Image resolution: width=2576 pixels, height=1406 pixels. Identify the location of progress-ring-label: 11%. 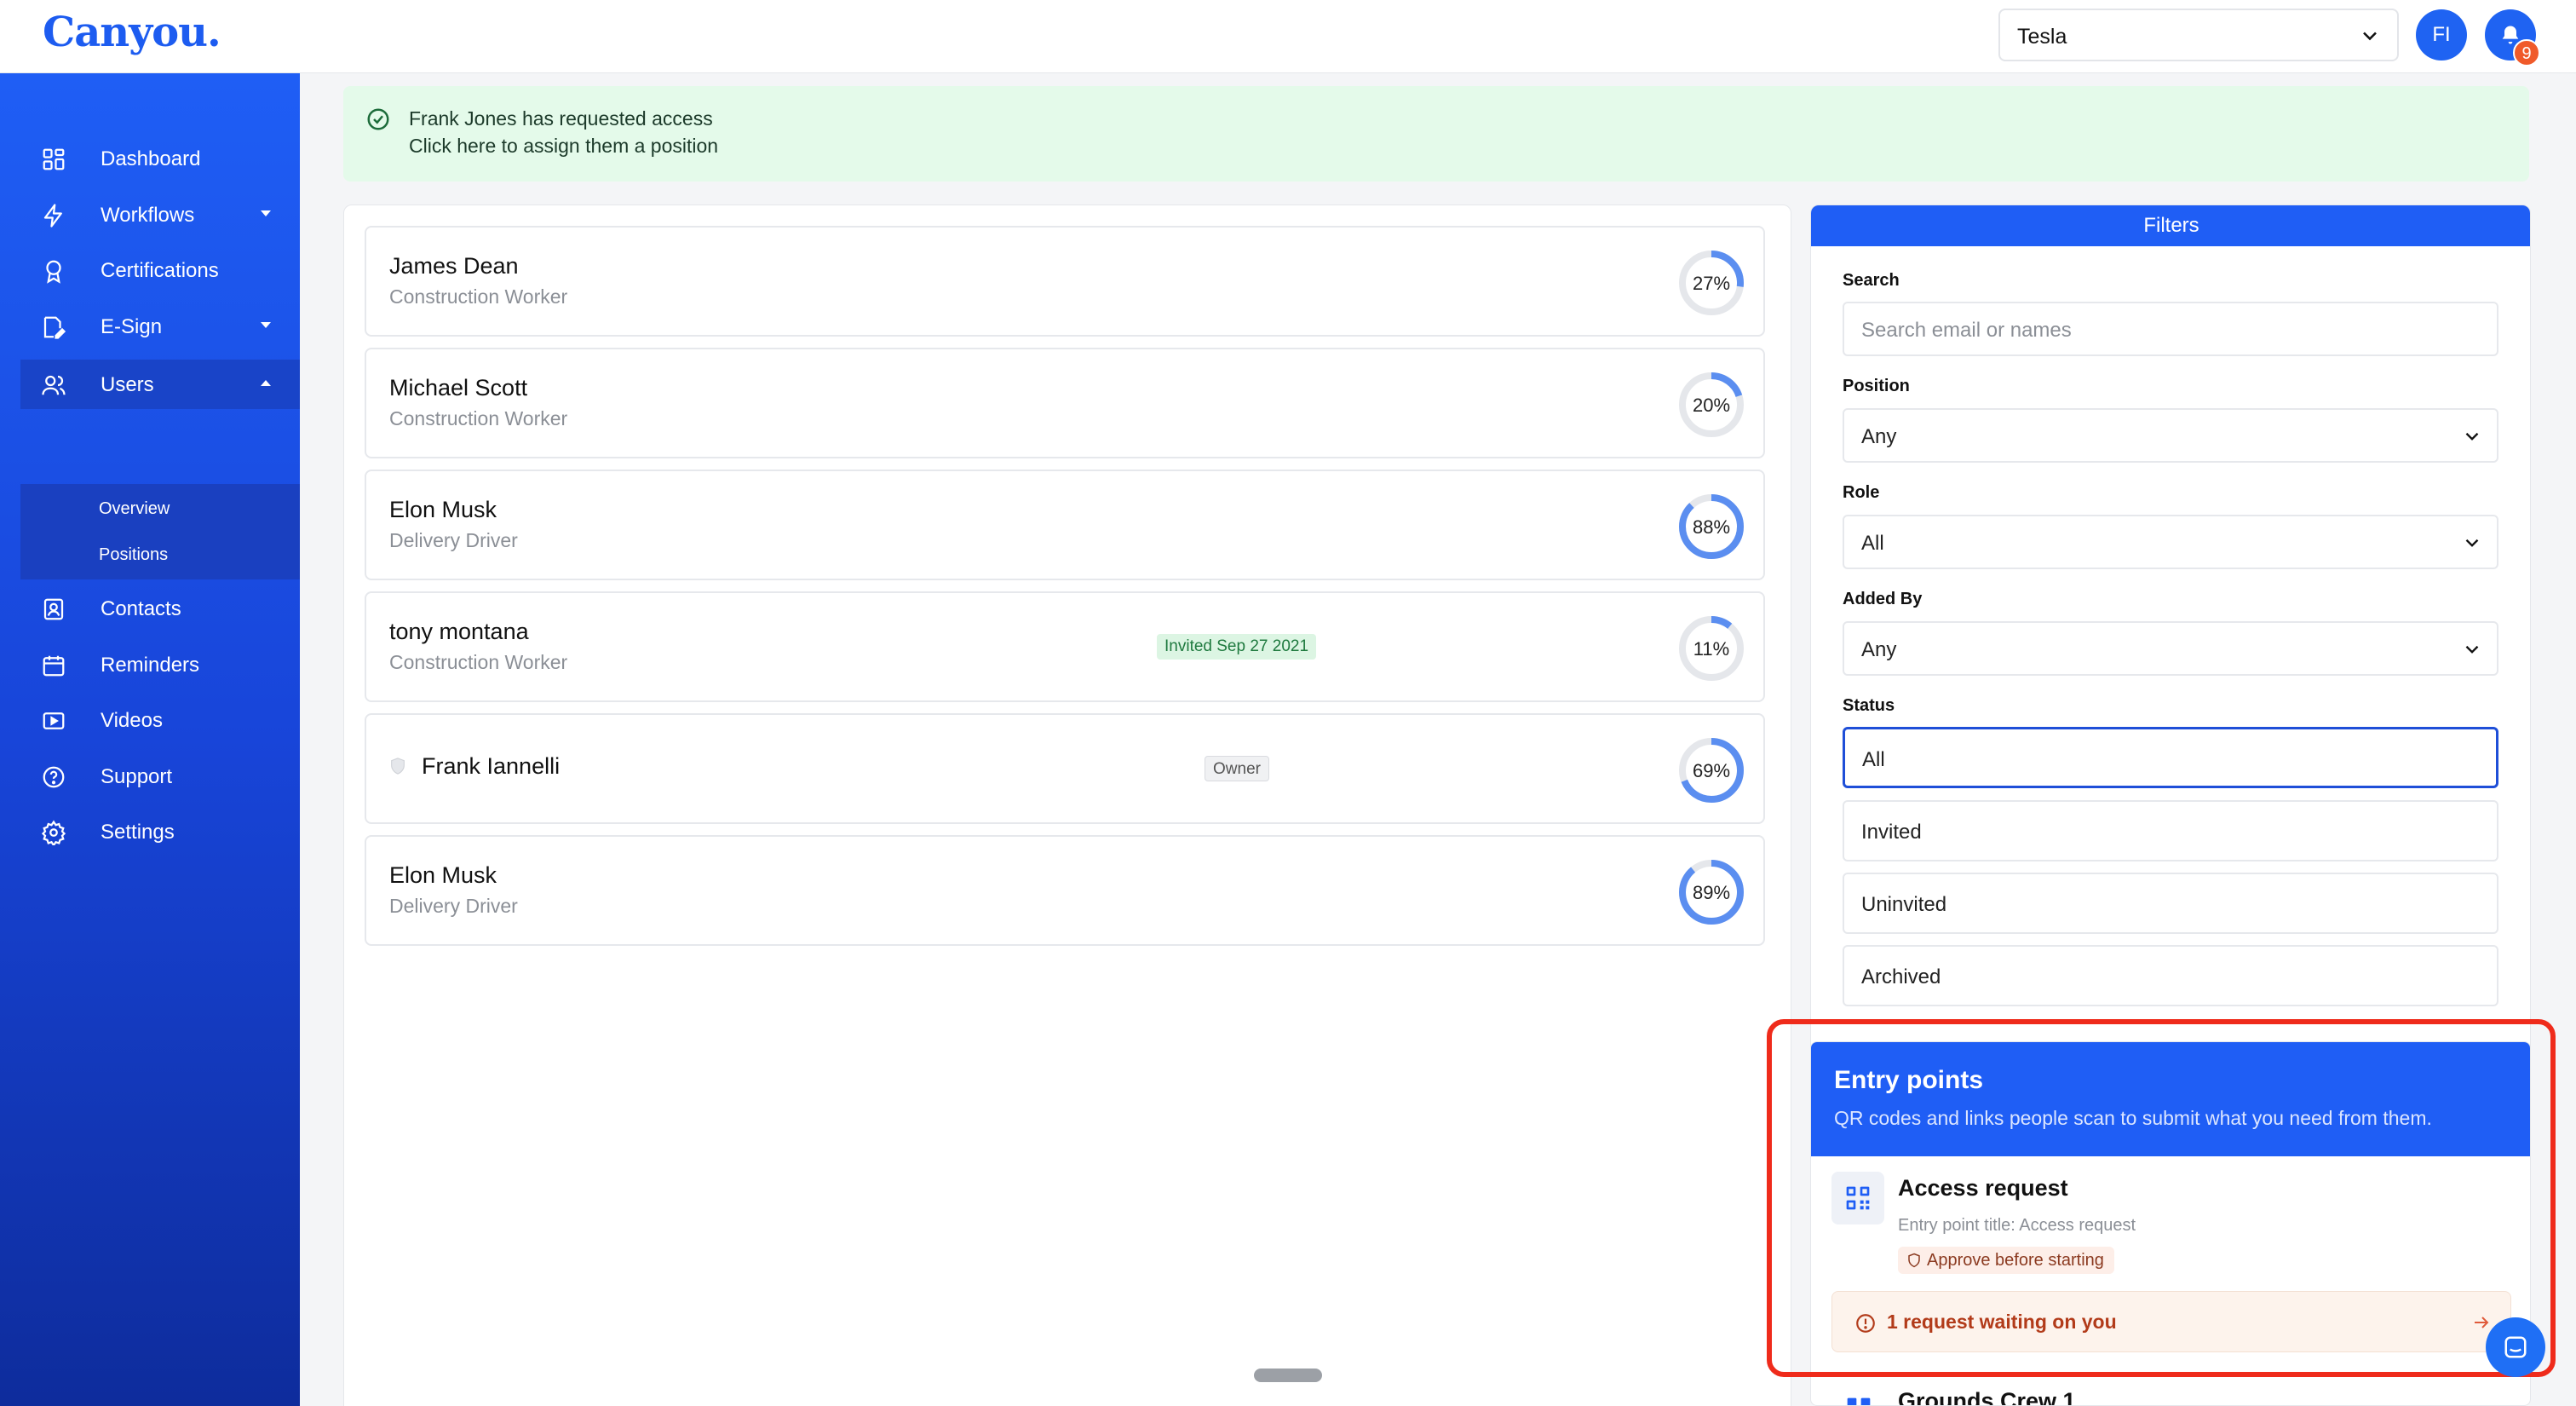
(1711, 649).